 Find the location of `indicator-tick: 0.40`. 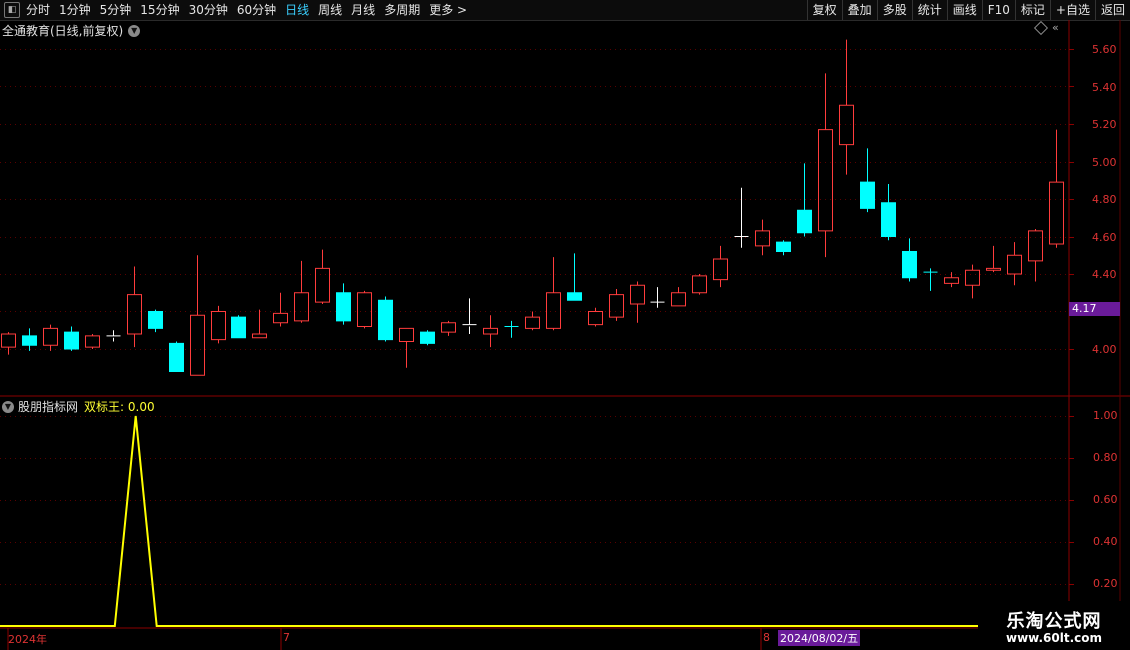

indicator-tick: 0.40 is located at coordinates (1105, 541).